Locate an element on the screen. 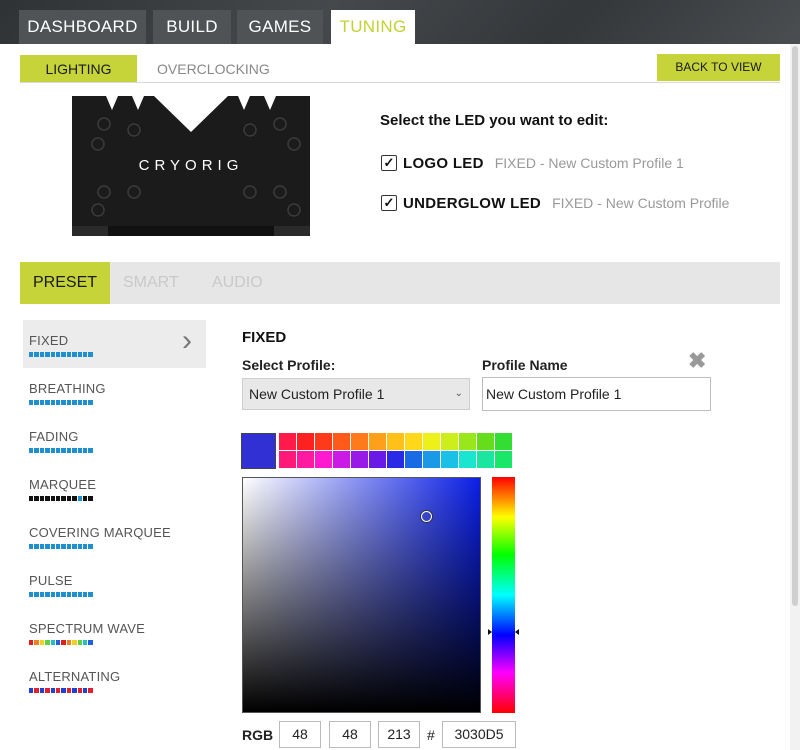  cooler-image: CRYORIG is located at coordinates (191, 166).